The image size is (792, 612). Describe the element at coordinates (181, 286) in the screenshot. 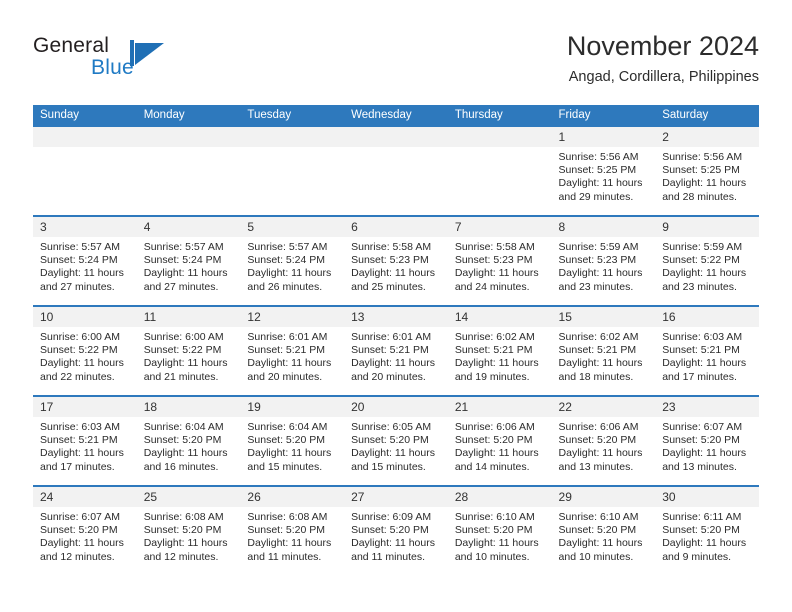

I see `daylight-text-line2: and 27 minutes.` at that location.